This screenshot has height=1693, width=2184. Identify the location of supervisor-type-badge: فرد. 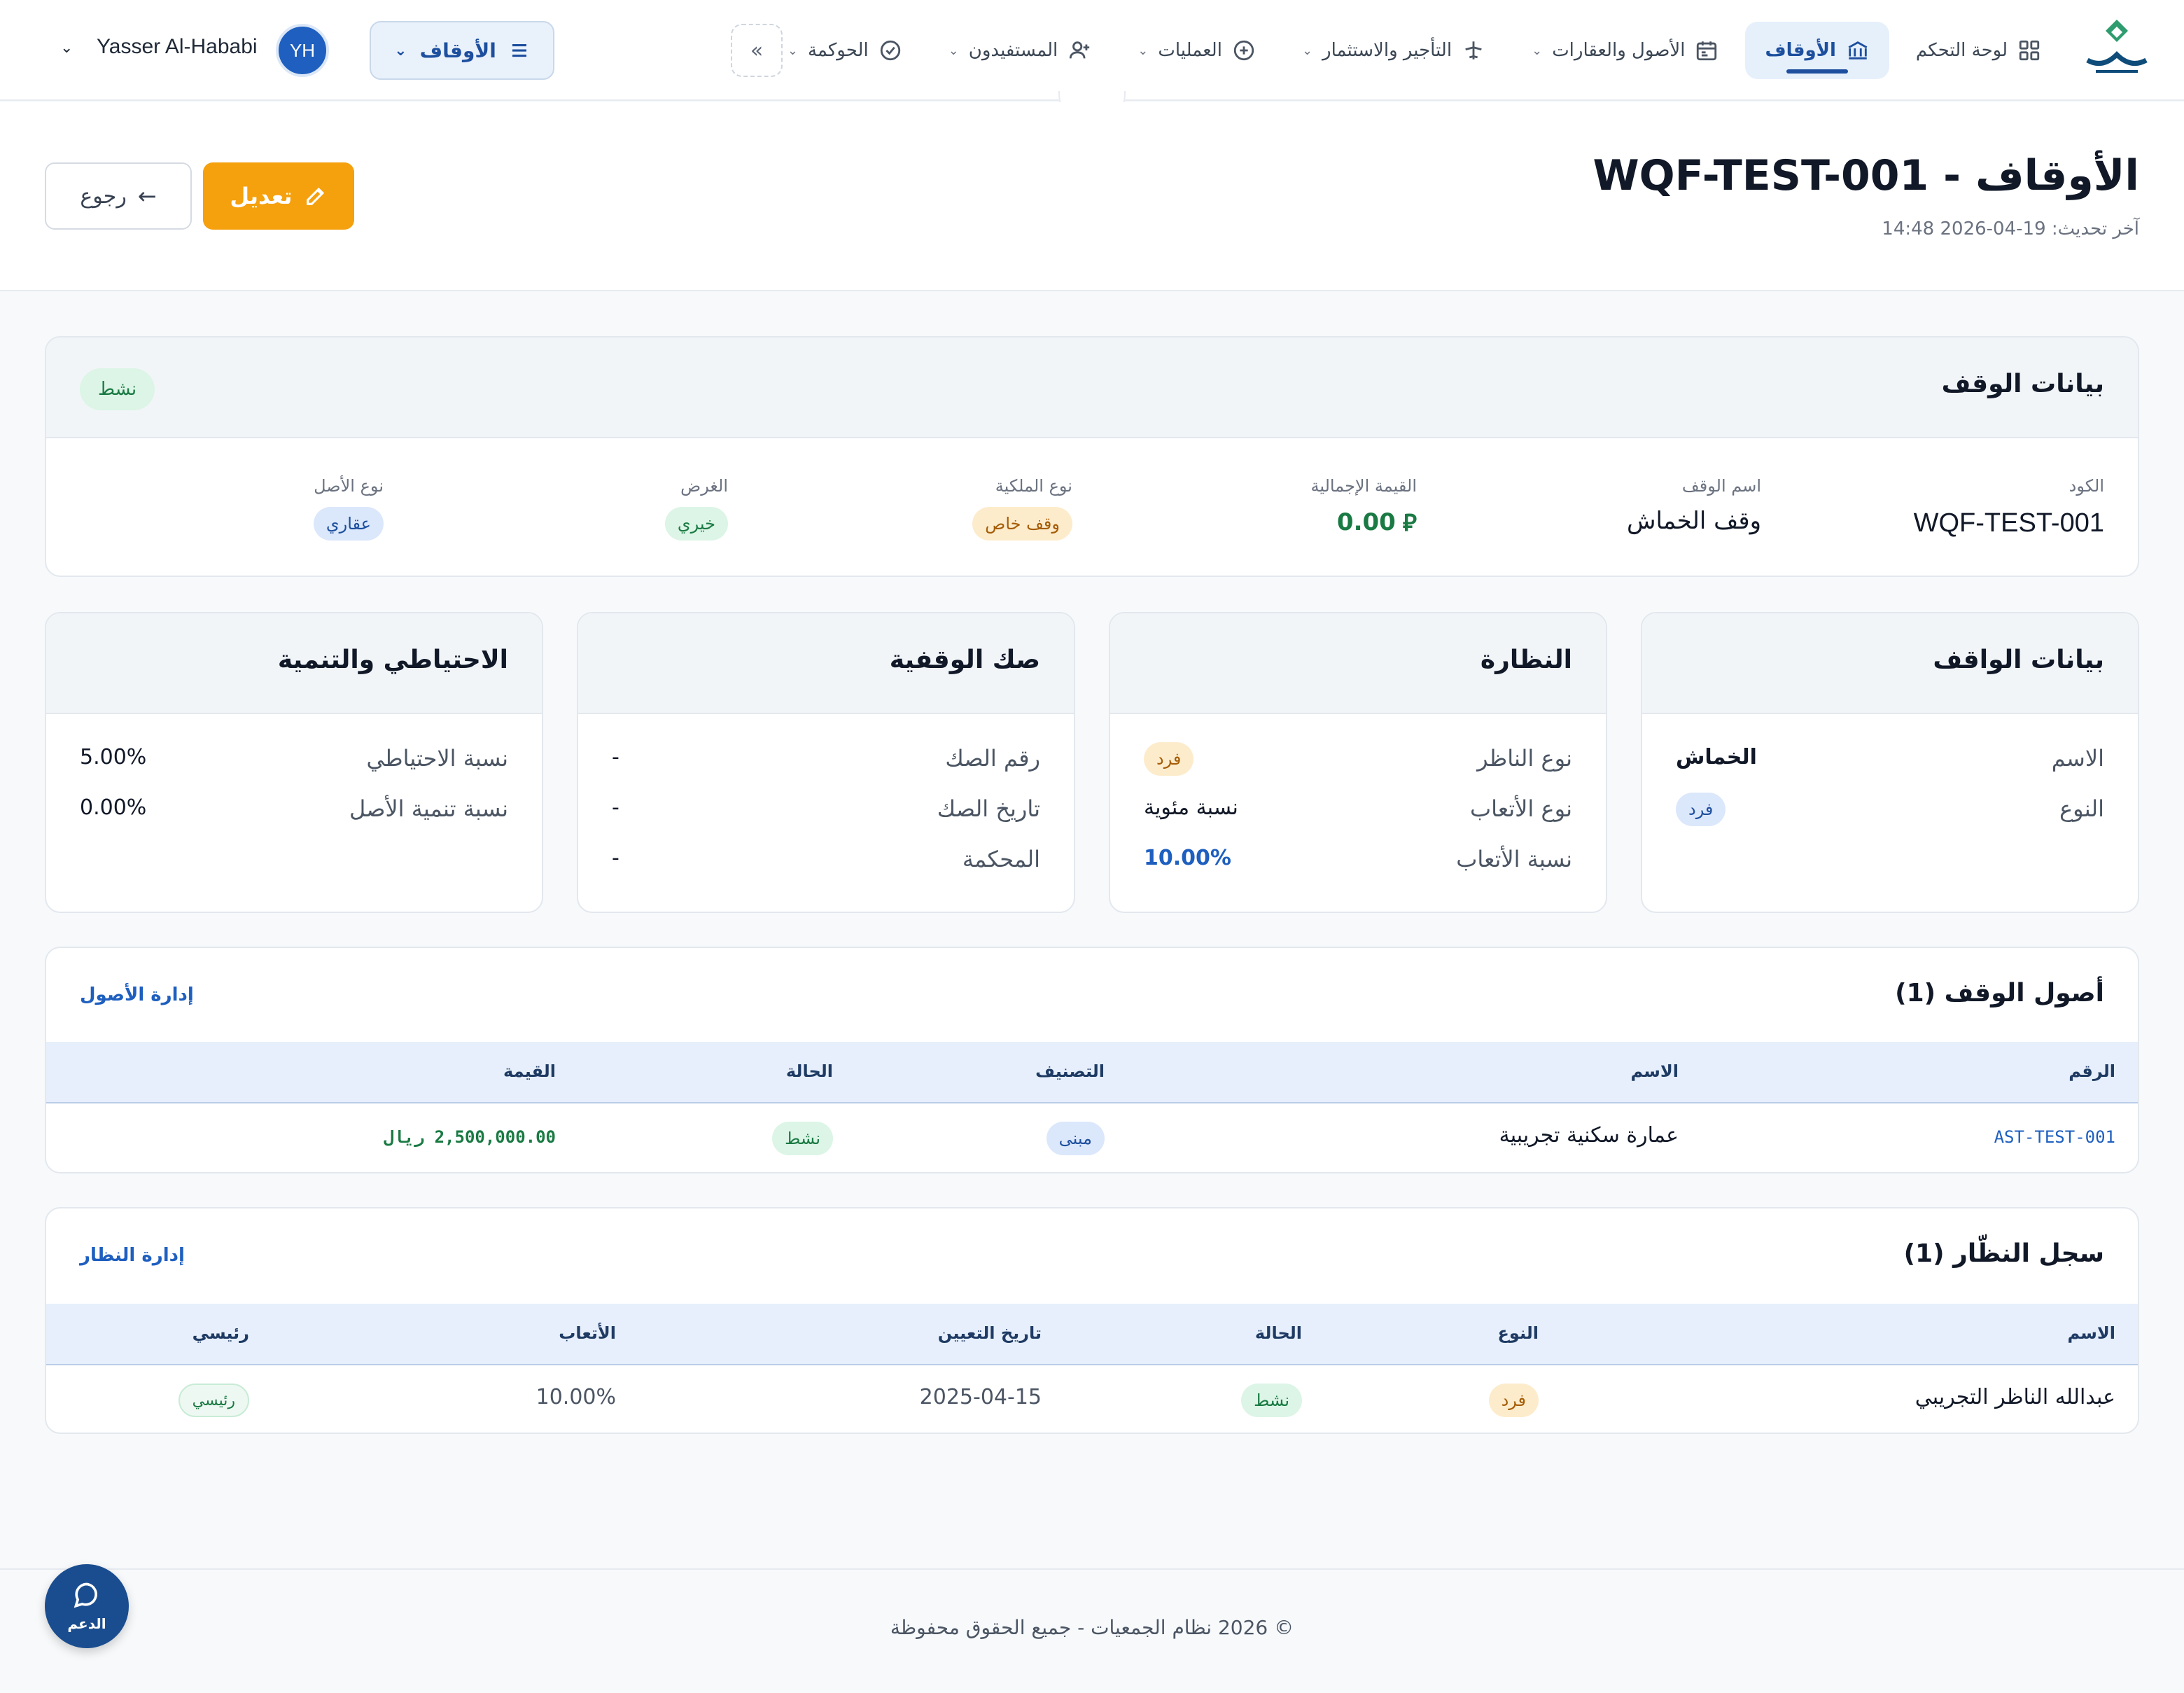
(1513, 1400).